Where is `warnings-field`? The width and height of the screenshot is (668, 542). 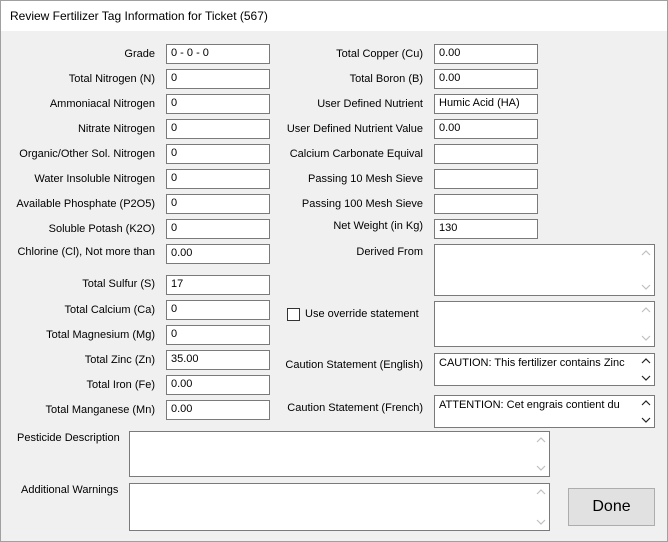 warnings-field is located at coordinates (339, 507).